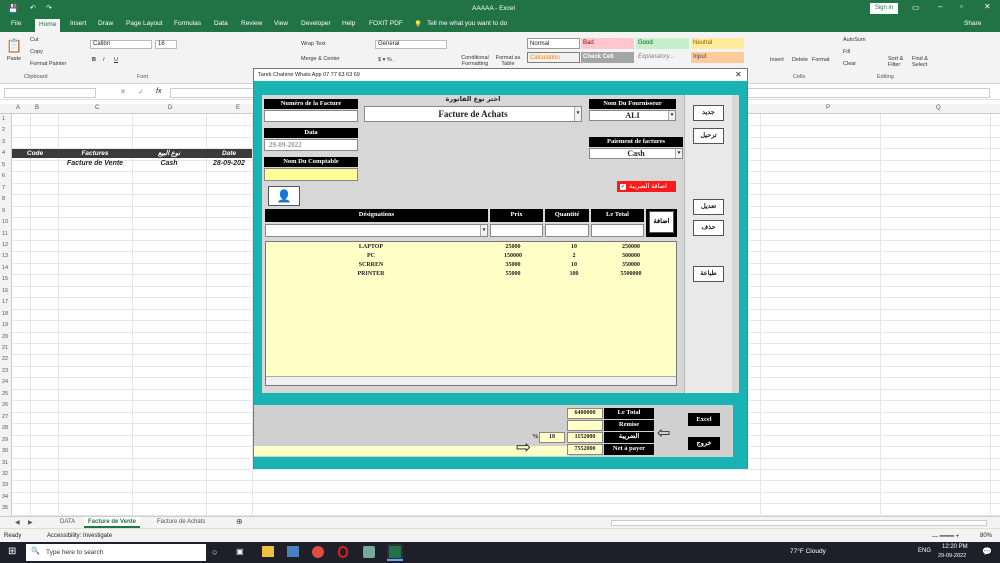 The image size is (1000, 563). I want to click on enter-icon: ✓, so click(141, 92).